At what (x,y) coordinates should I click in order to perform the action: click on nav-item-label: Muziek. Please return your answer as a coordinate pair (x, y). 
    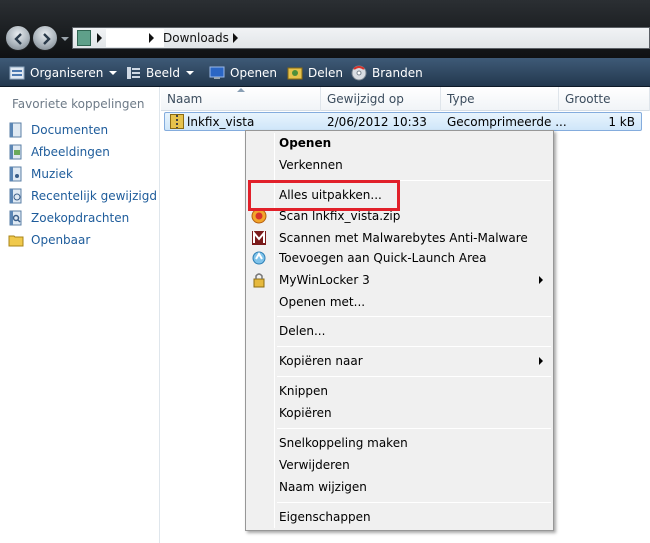
    Looking at the image, I should click on (52, 174).